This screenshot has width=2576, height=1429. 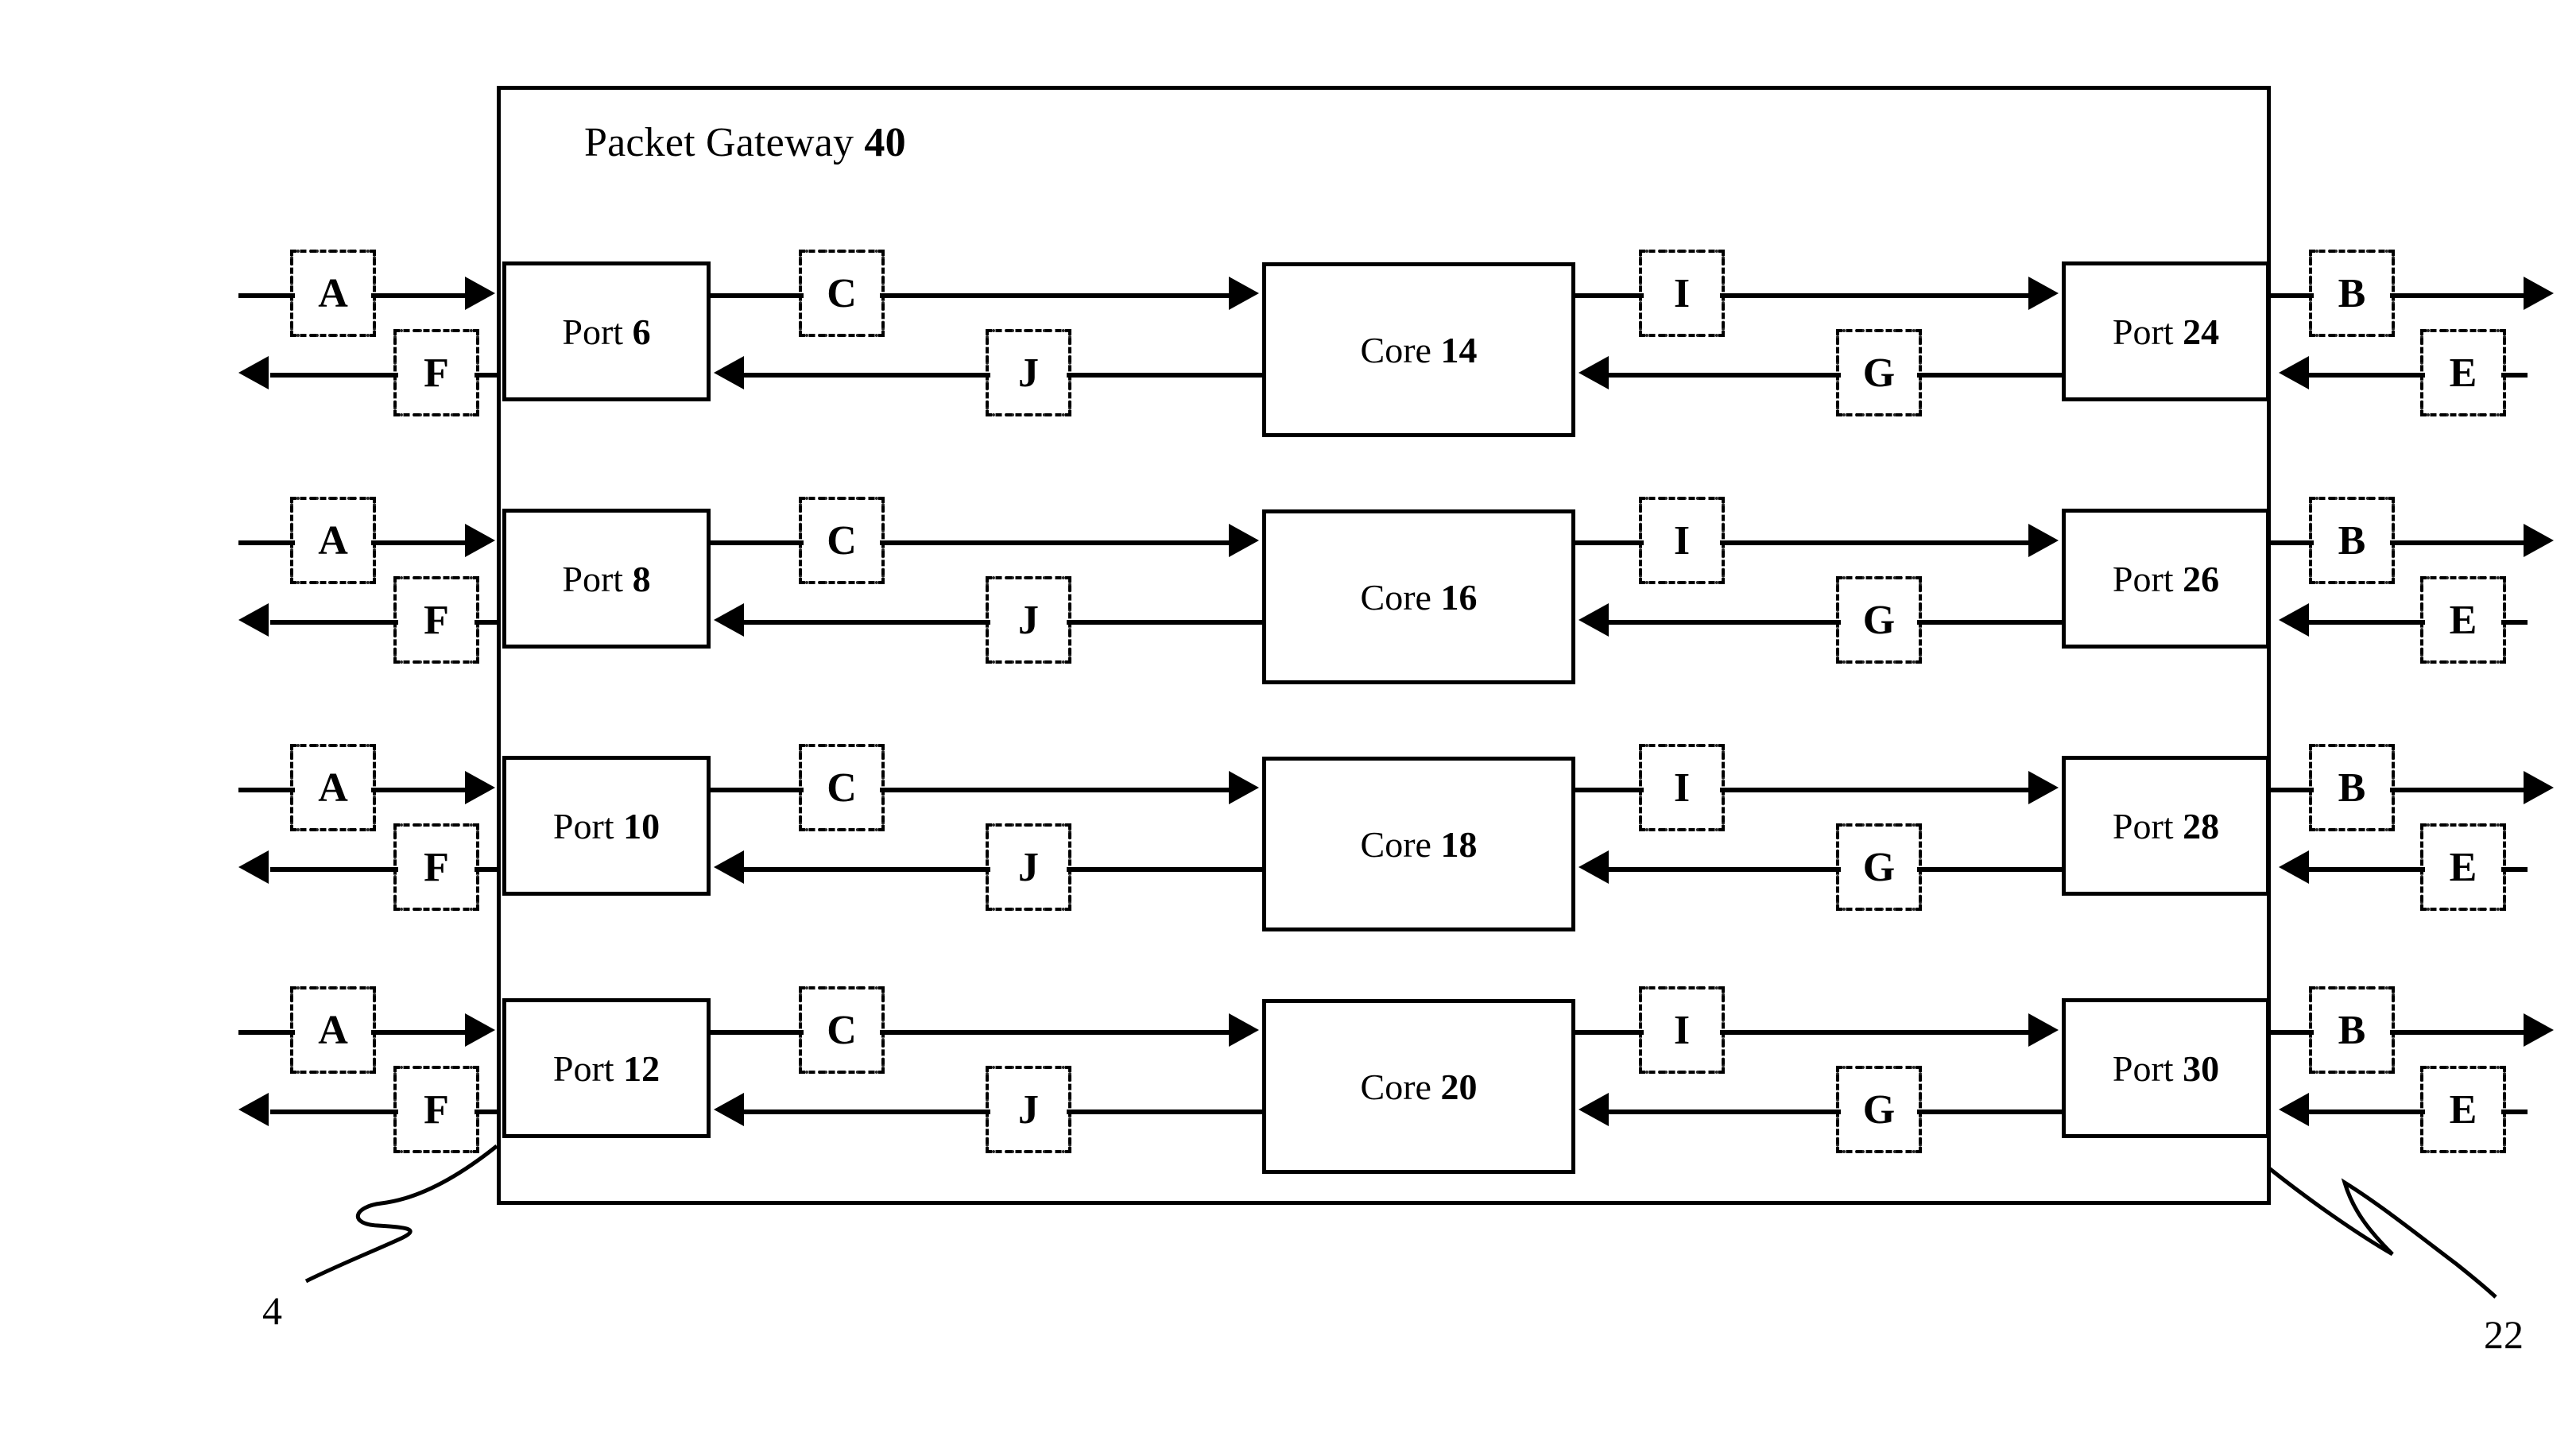 I want to click on tag-far-ingress-0: E, so click(x=2463, y=373).